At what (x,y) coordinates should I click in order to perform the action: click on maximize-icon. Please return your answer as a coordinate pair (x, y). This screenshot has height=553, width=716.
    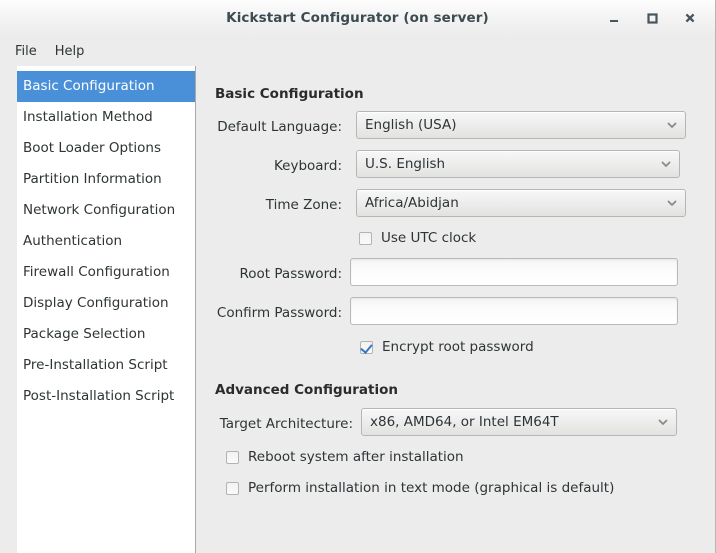
    Looking at the image, I should click on (652, 18).